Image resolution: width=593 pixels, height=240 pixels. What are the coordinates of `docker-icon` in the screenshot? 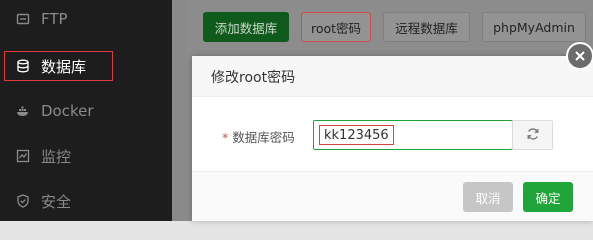 It's located at (23, 111).